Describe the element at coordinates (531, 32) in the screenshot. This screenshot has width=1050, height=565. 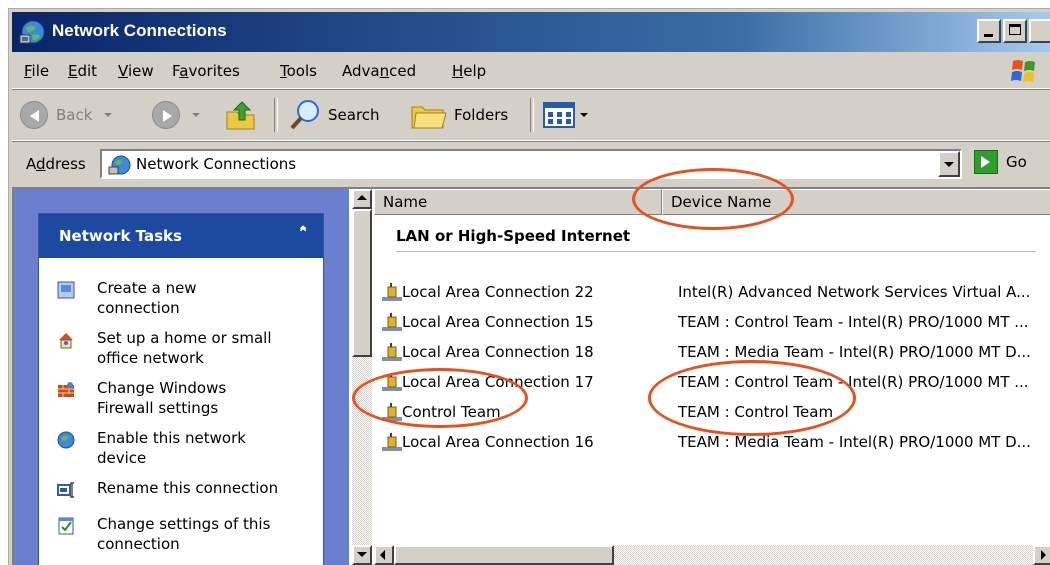
I see `title-bar: Network Connections` at that location.